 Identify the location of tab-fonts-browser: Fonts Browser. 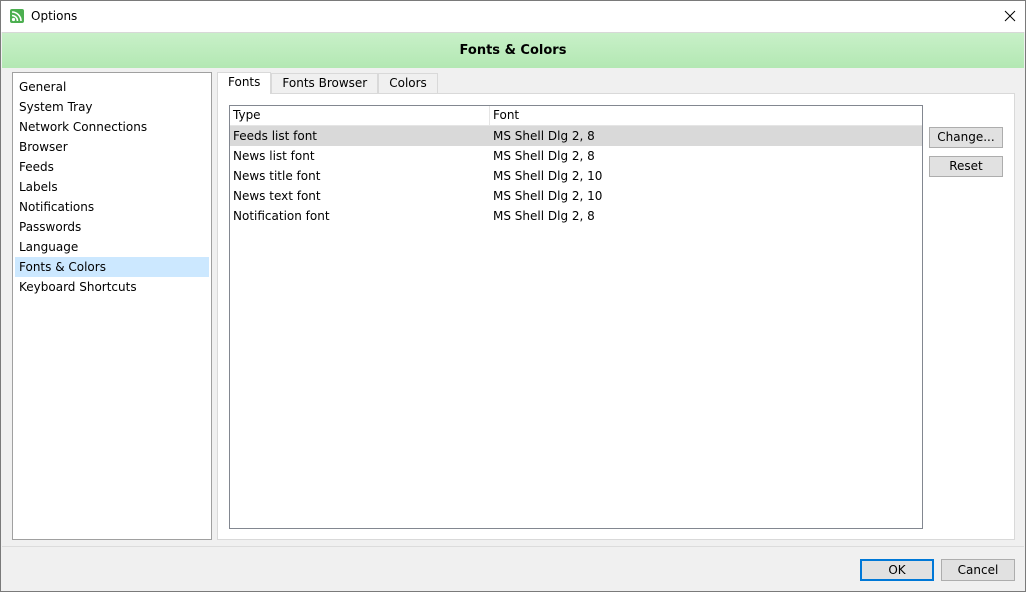
(325, 83).